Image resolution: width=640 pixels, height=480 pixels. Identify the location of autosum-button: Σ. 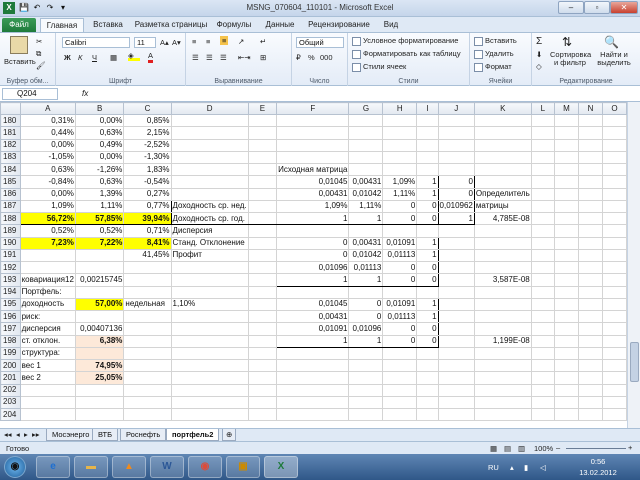
(539, 41).